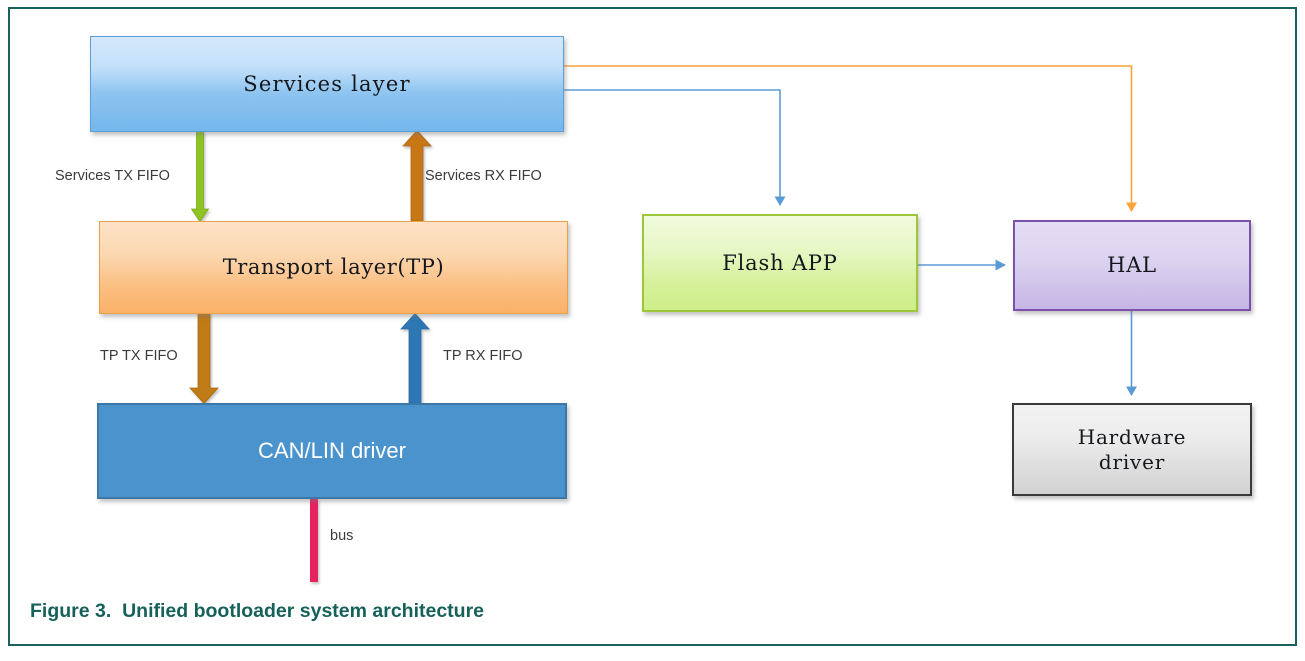  Describe the element at coordinates (139, 356) in the screenshot. I see `edge-label-tp-tx-fifo: TP TX FIFO` at that location.